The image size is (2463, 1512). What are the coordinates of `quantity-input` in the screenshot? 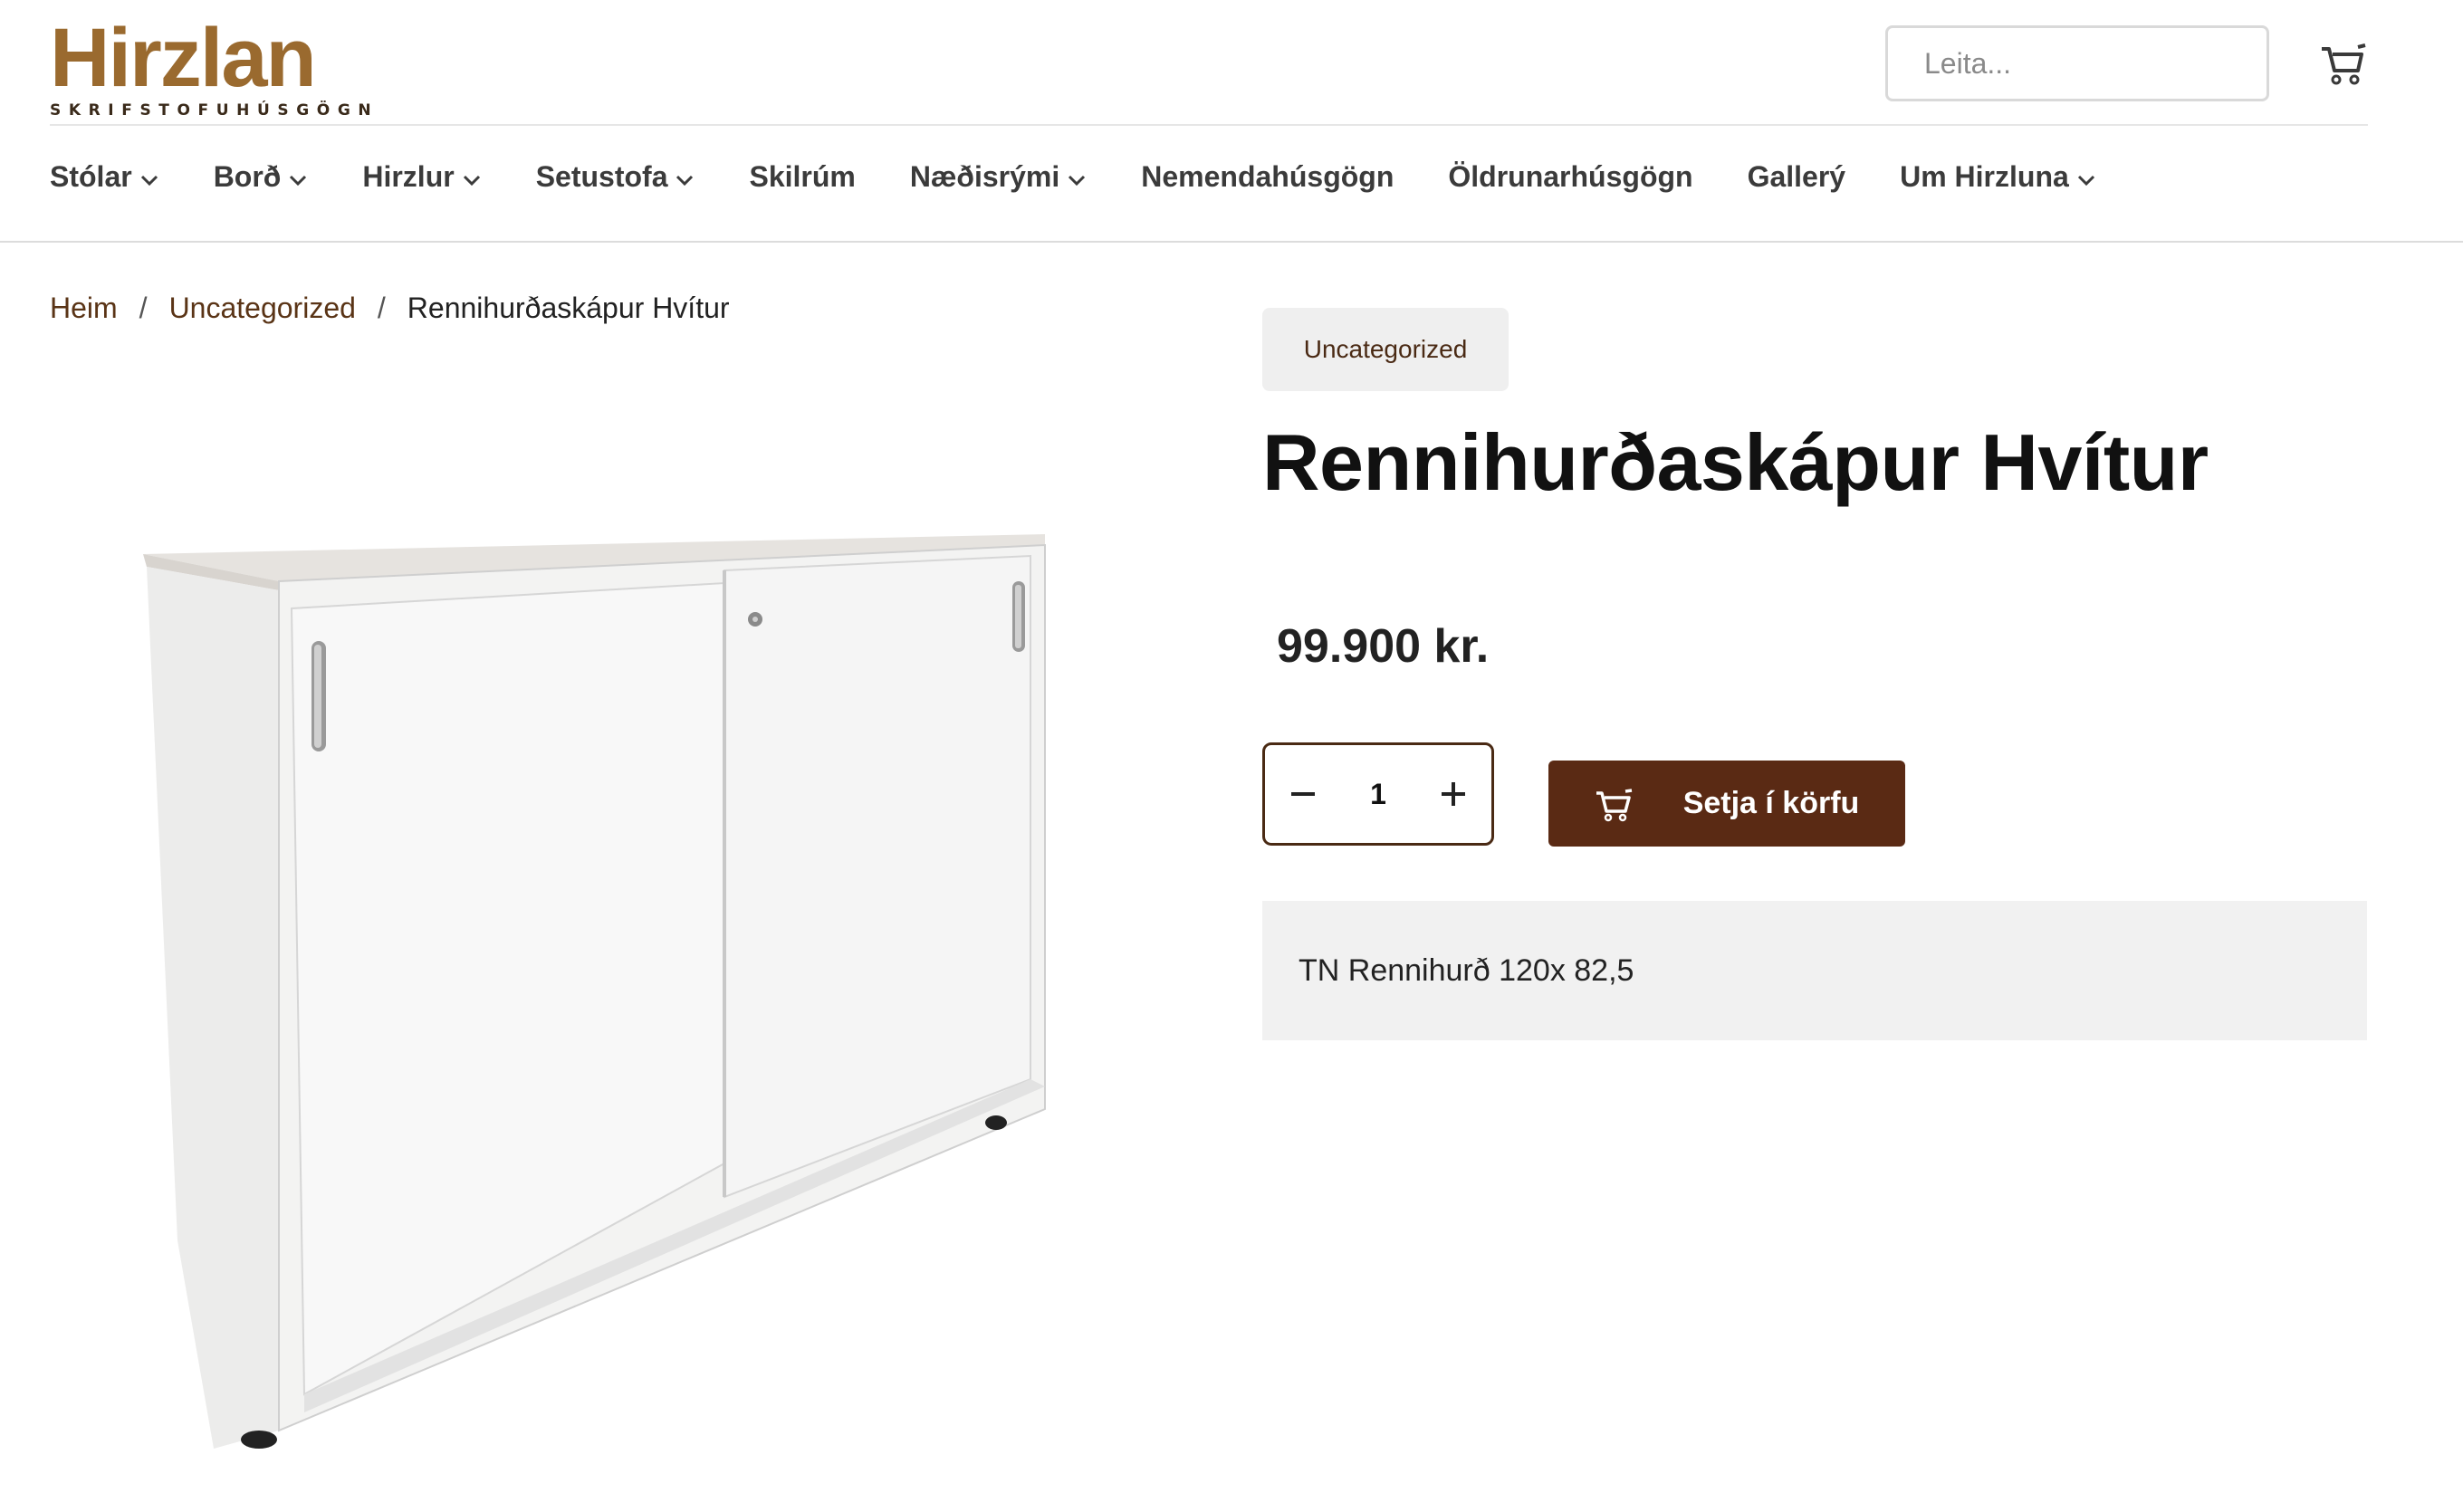 It's located at (1378, 794).